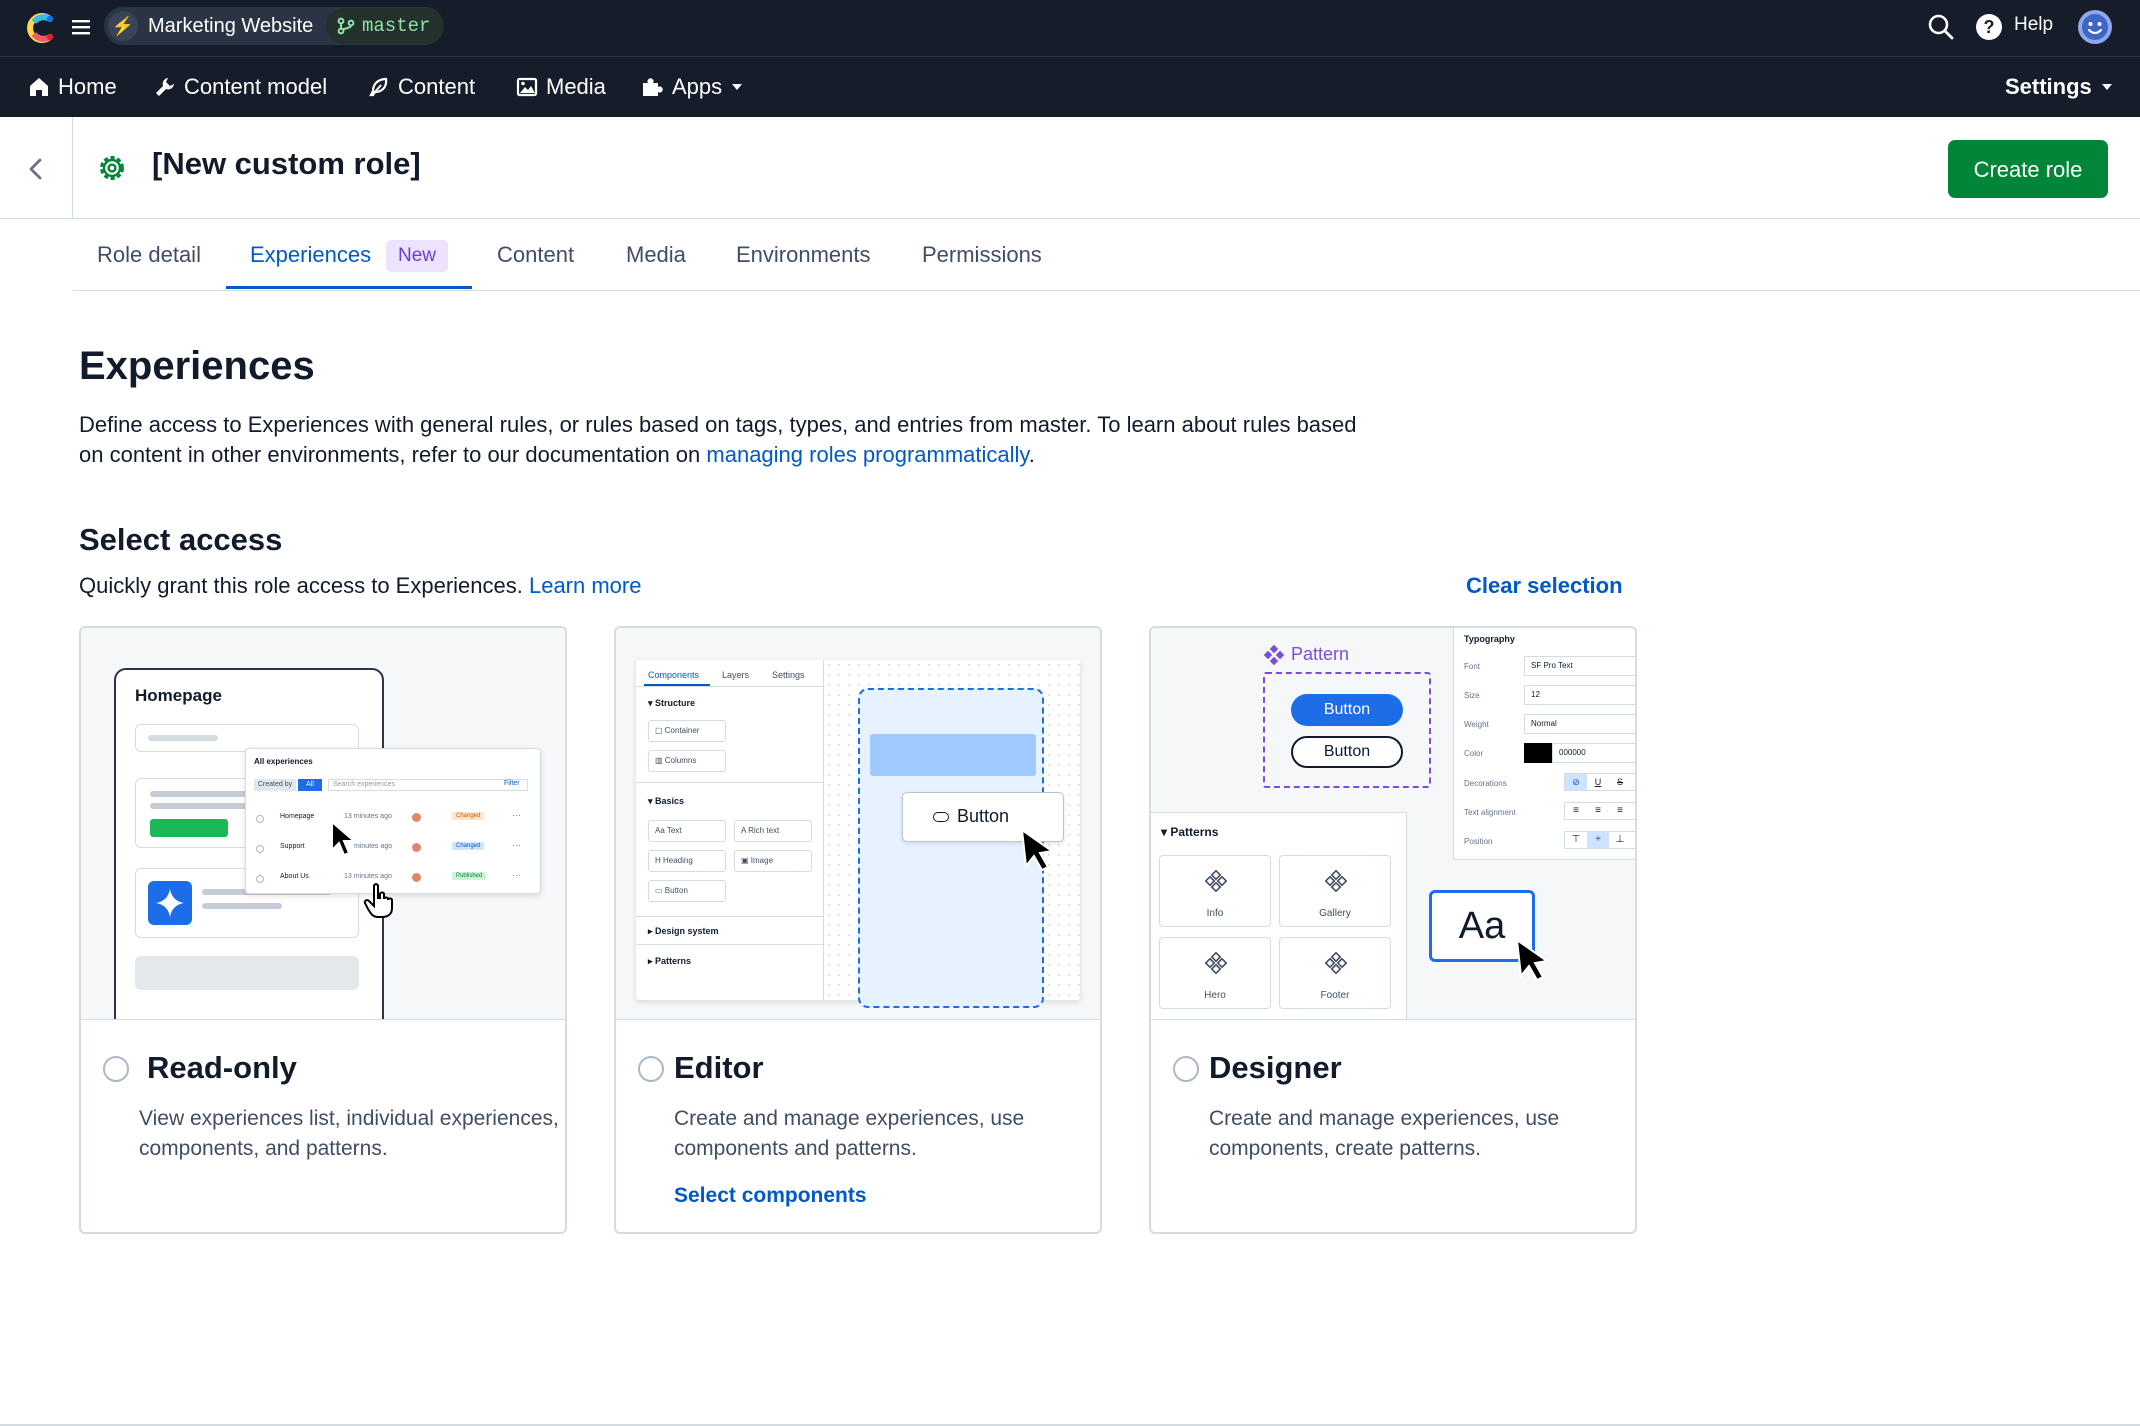  I want to click on help-icon: ?, so click(1989, 27).